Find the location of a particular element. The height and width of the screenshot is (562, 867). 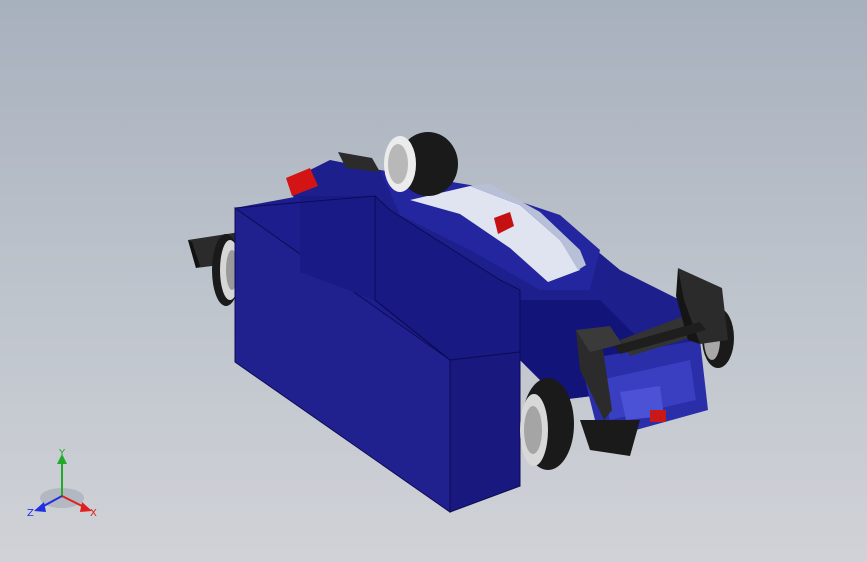

front-right-wheel is located at coordinates (421, 164).